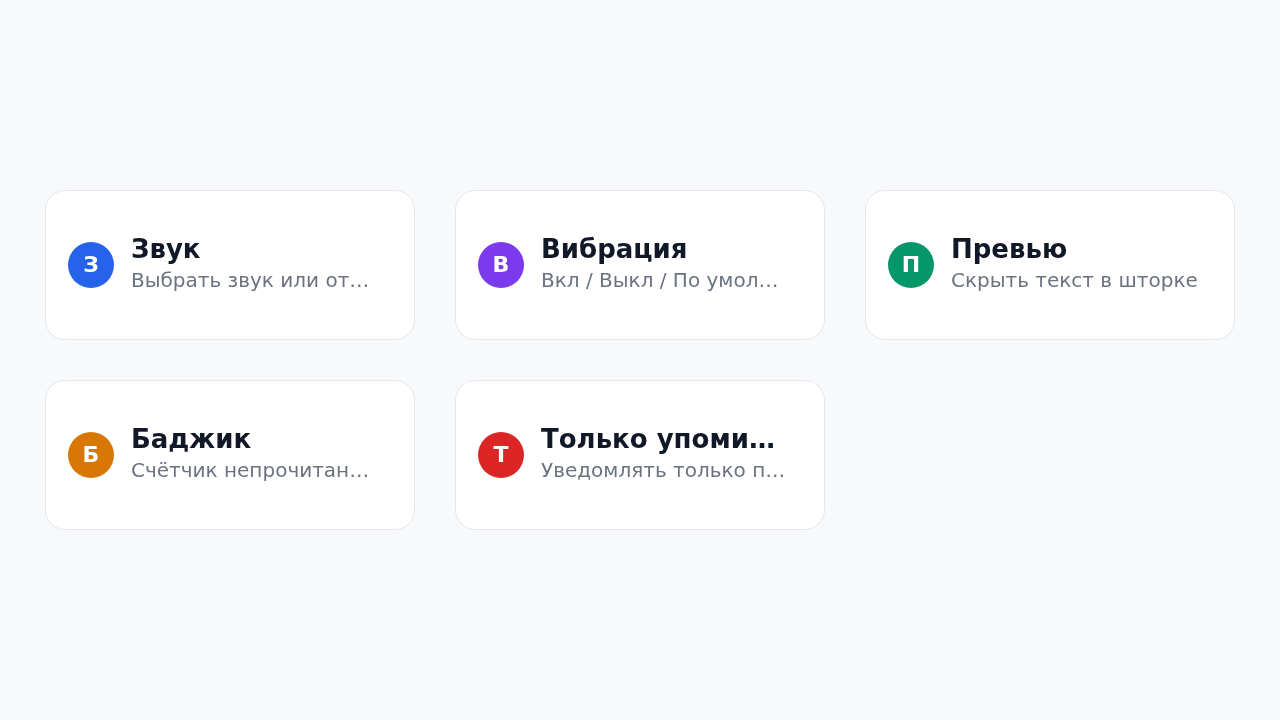  What do you see at coordinates (1074, 280) in the screenshot?
I see `card-subtitle: Скрыть текст в шторке` at bounding box center [1074, 280].